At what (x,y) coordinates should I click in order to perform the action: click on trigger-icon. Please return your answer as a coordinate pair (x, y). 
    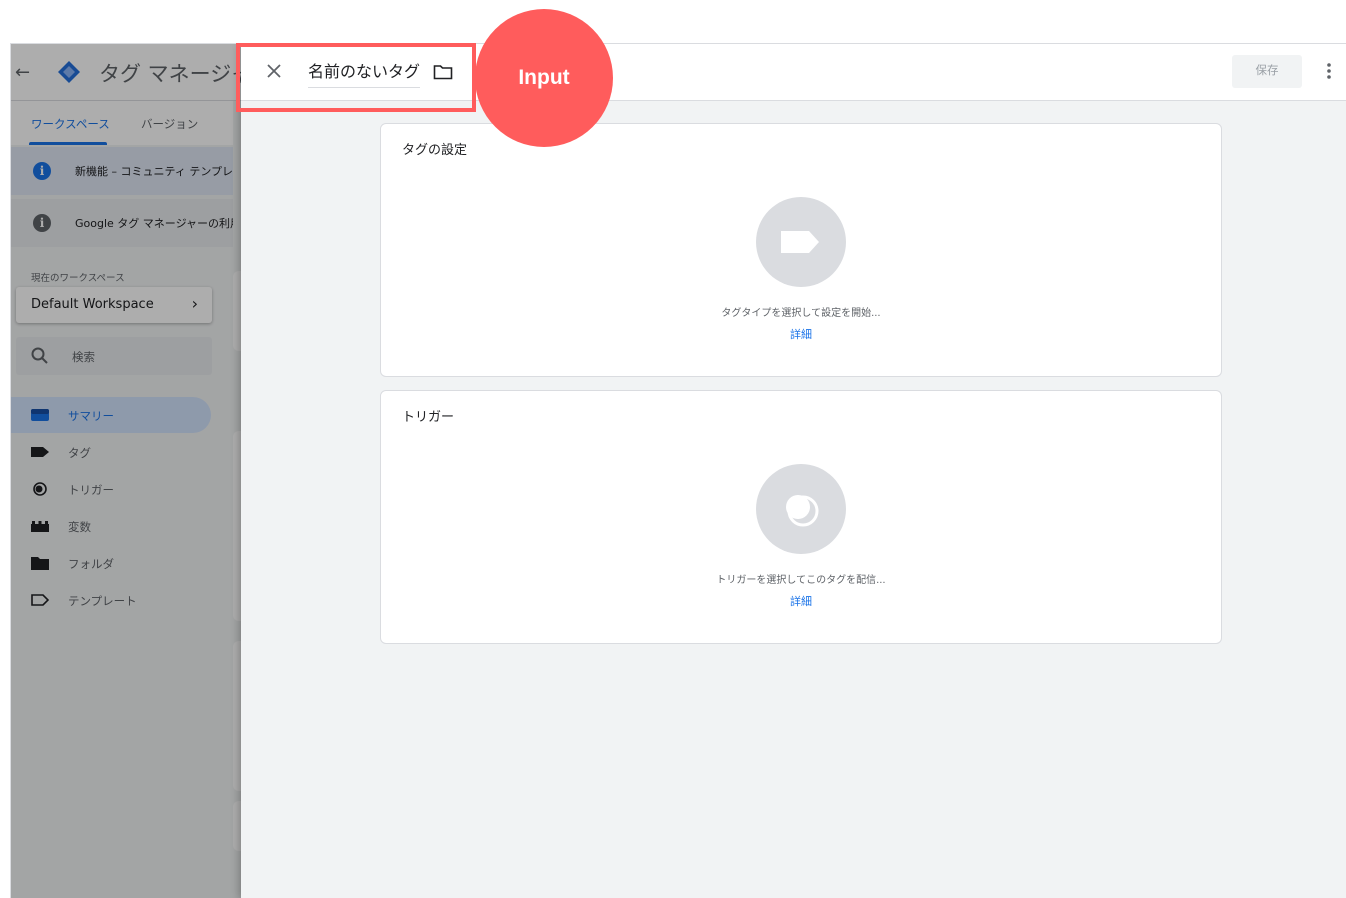
    Looking at the image, I should click on (802, 511).